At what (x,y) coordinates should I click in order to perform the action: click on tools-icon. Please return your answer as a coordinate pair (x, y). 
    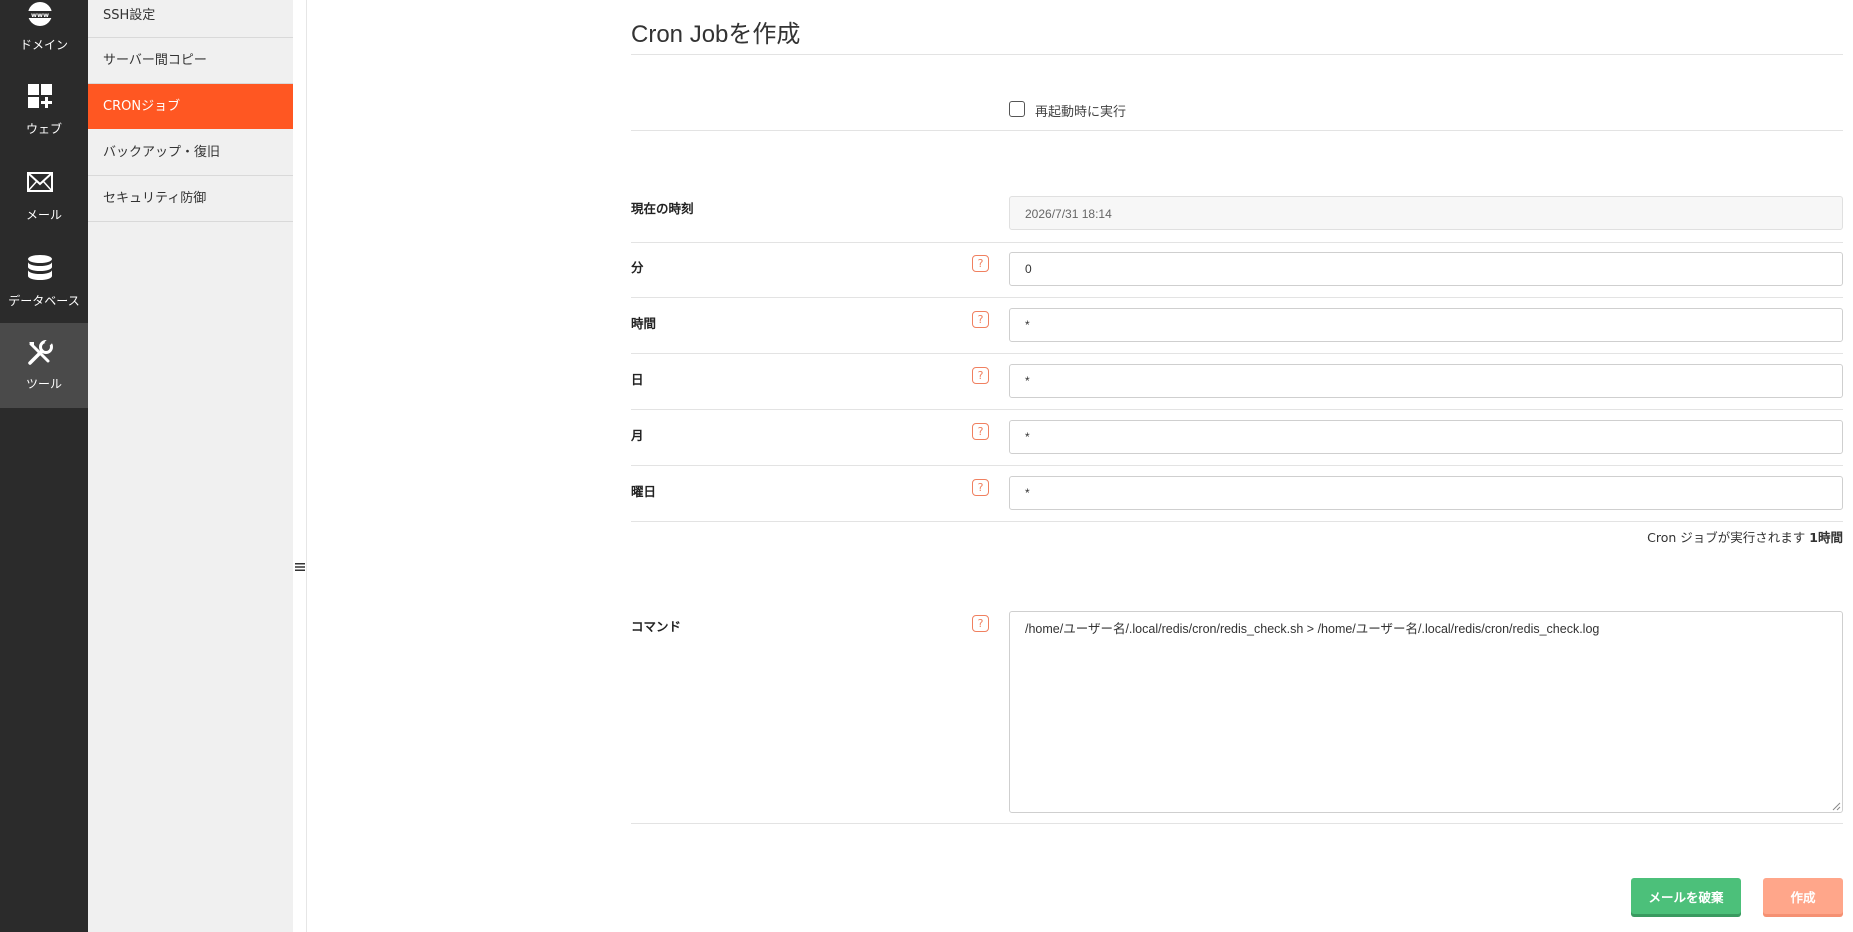
    Looking at the image, I should click on (40, 352).